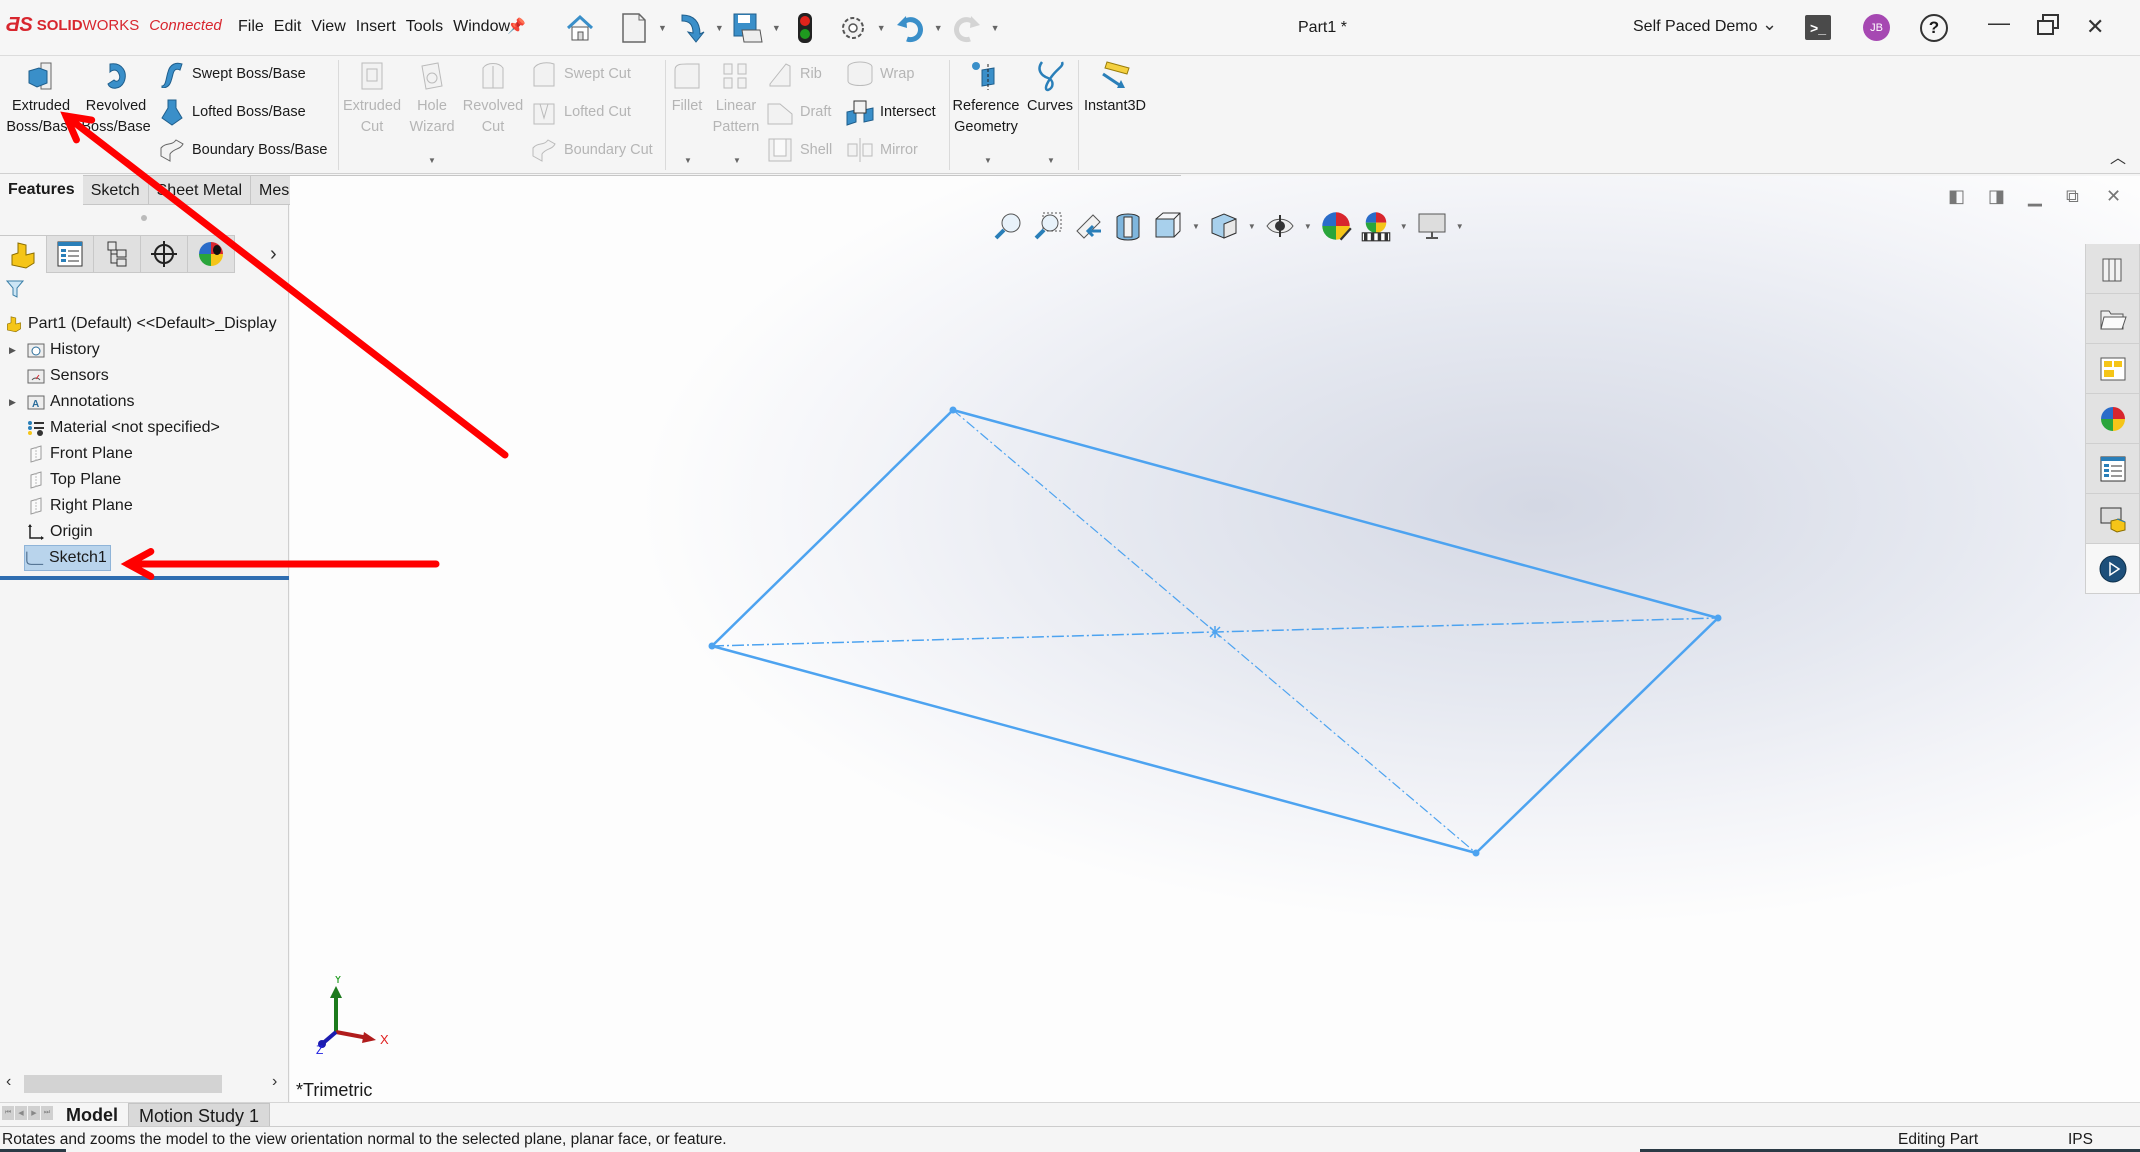  I want to click on menu-view: View, so click(328, 27).